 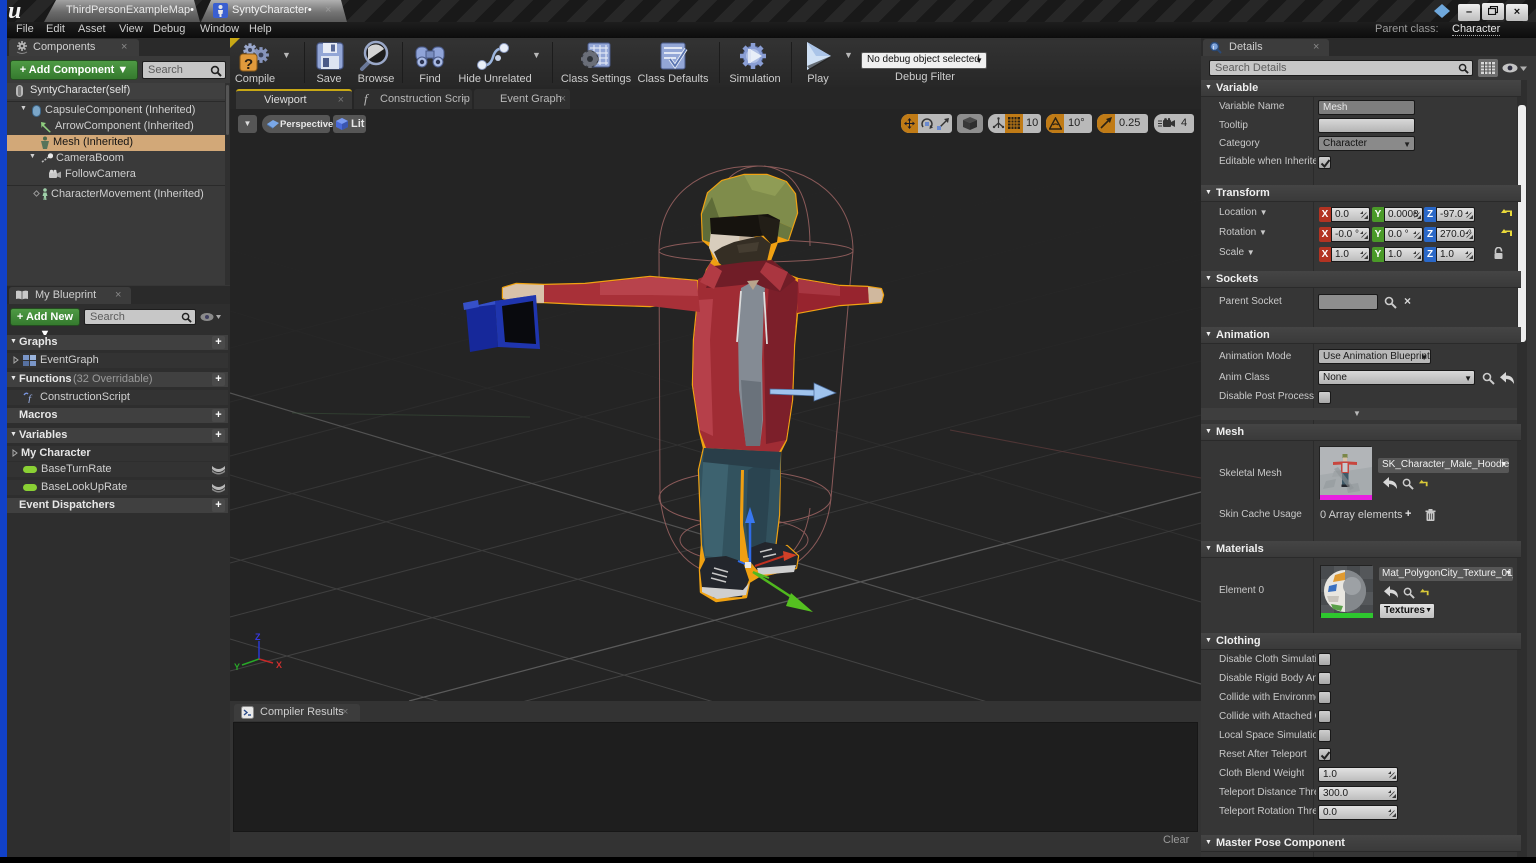 What do you see at coordinates (237, 667) in the screenshot?
I see `svg-text: Y` at bounding box center [237, 667].